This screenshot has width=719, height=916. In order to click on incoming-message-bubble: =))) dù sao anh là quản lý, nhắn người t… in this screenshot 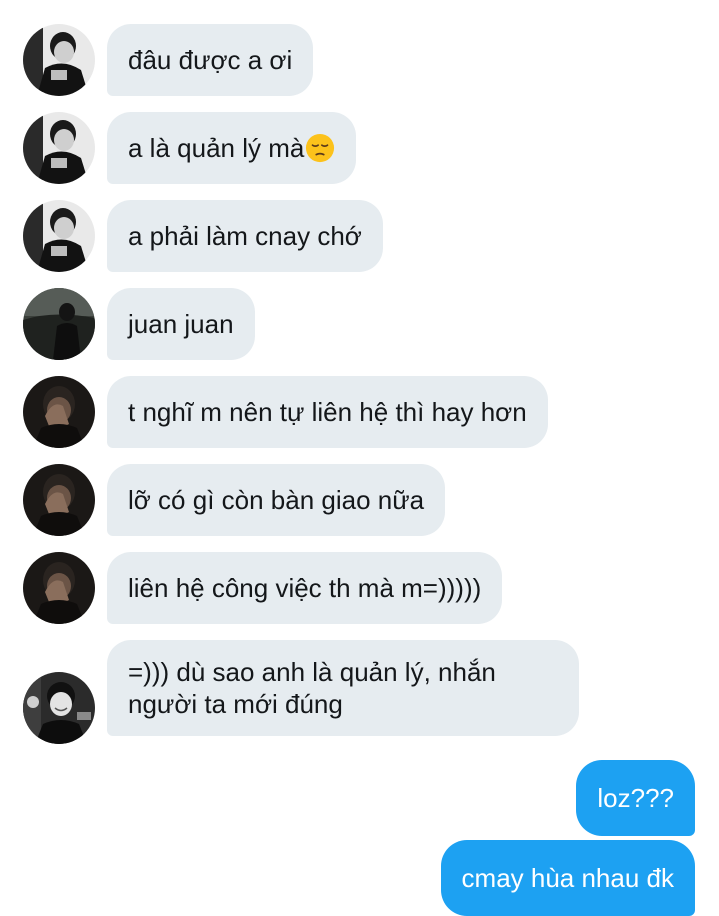, I will do `click(343, 688)`.